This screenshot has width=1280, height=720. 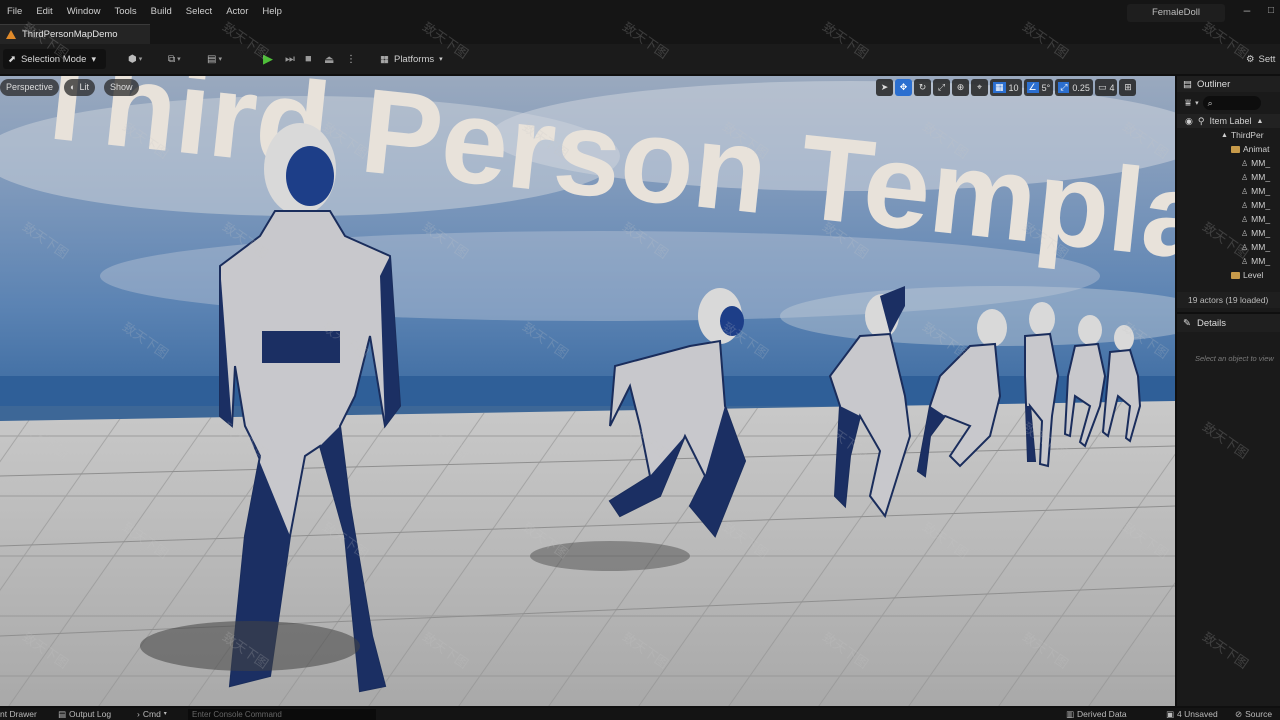 I want to click on move-icon: ✥, so click(x=903, y=87).